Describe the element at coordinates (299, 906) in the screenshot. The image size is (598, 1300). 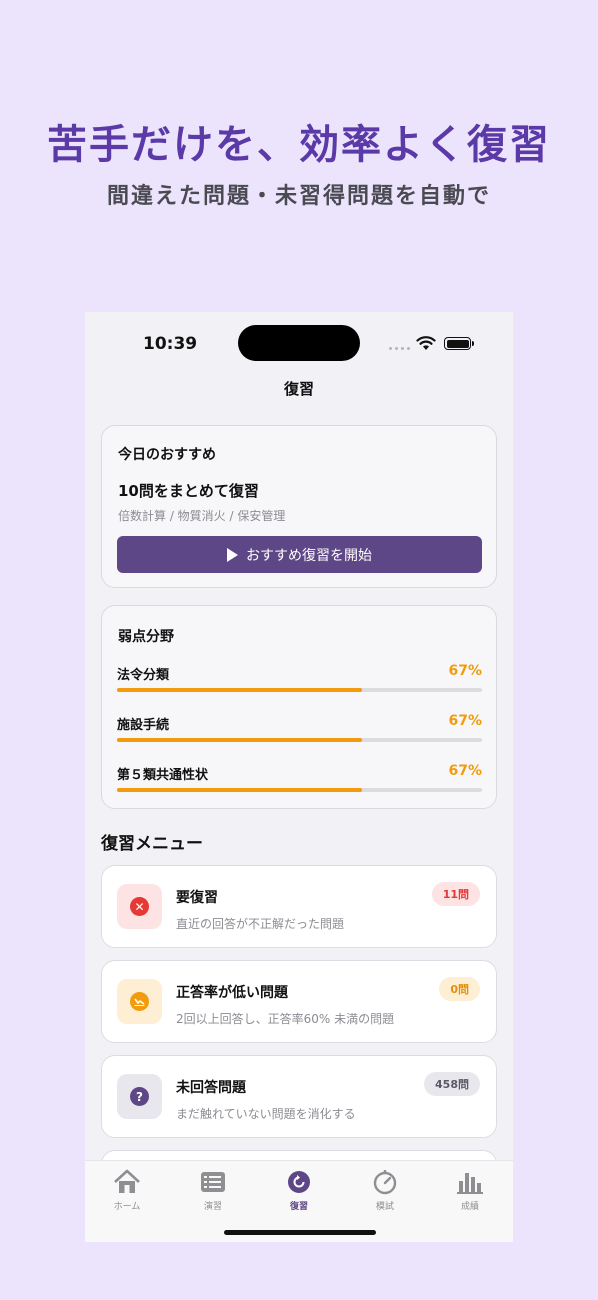
I see `menu-item-needs-review: ✕ 要復習 直近の回答が不正解だった問題 11問` at that location.